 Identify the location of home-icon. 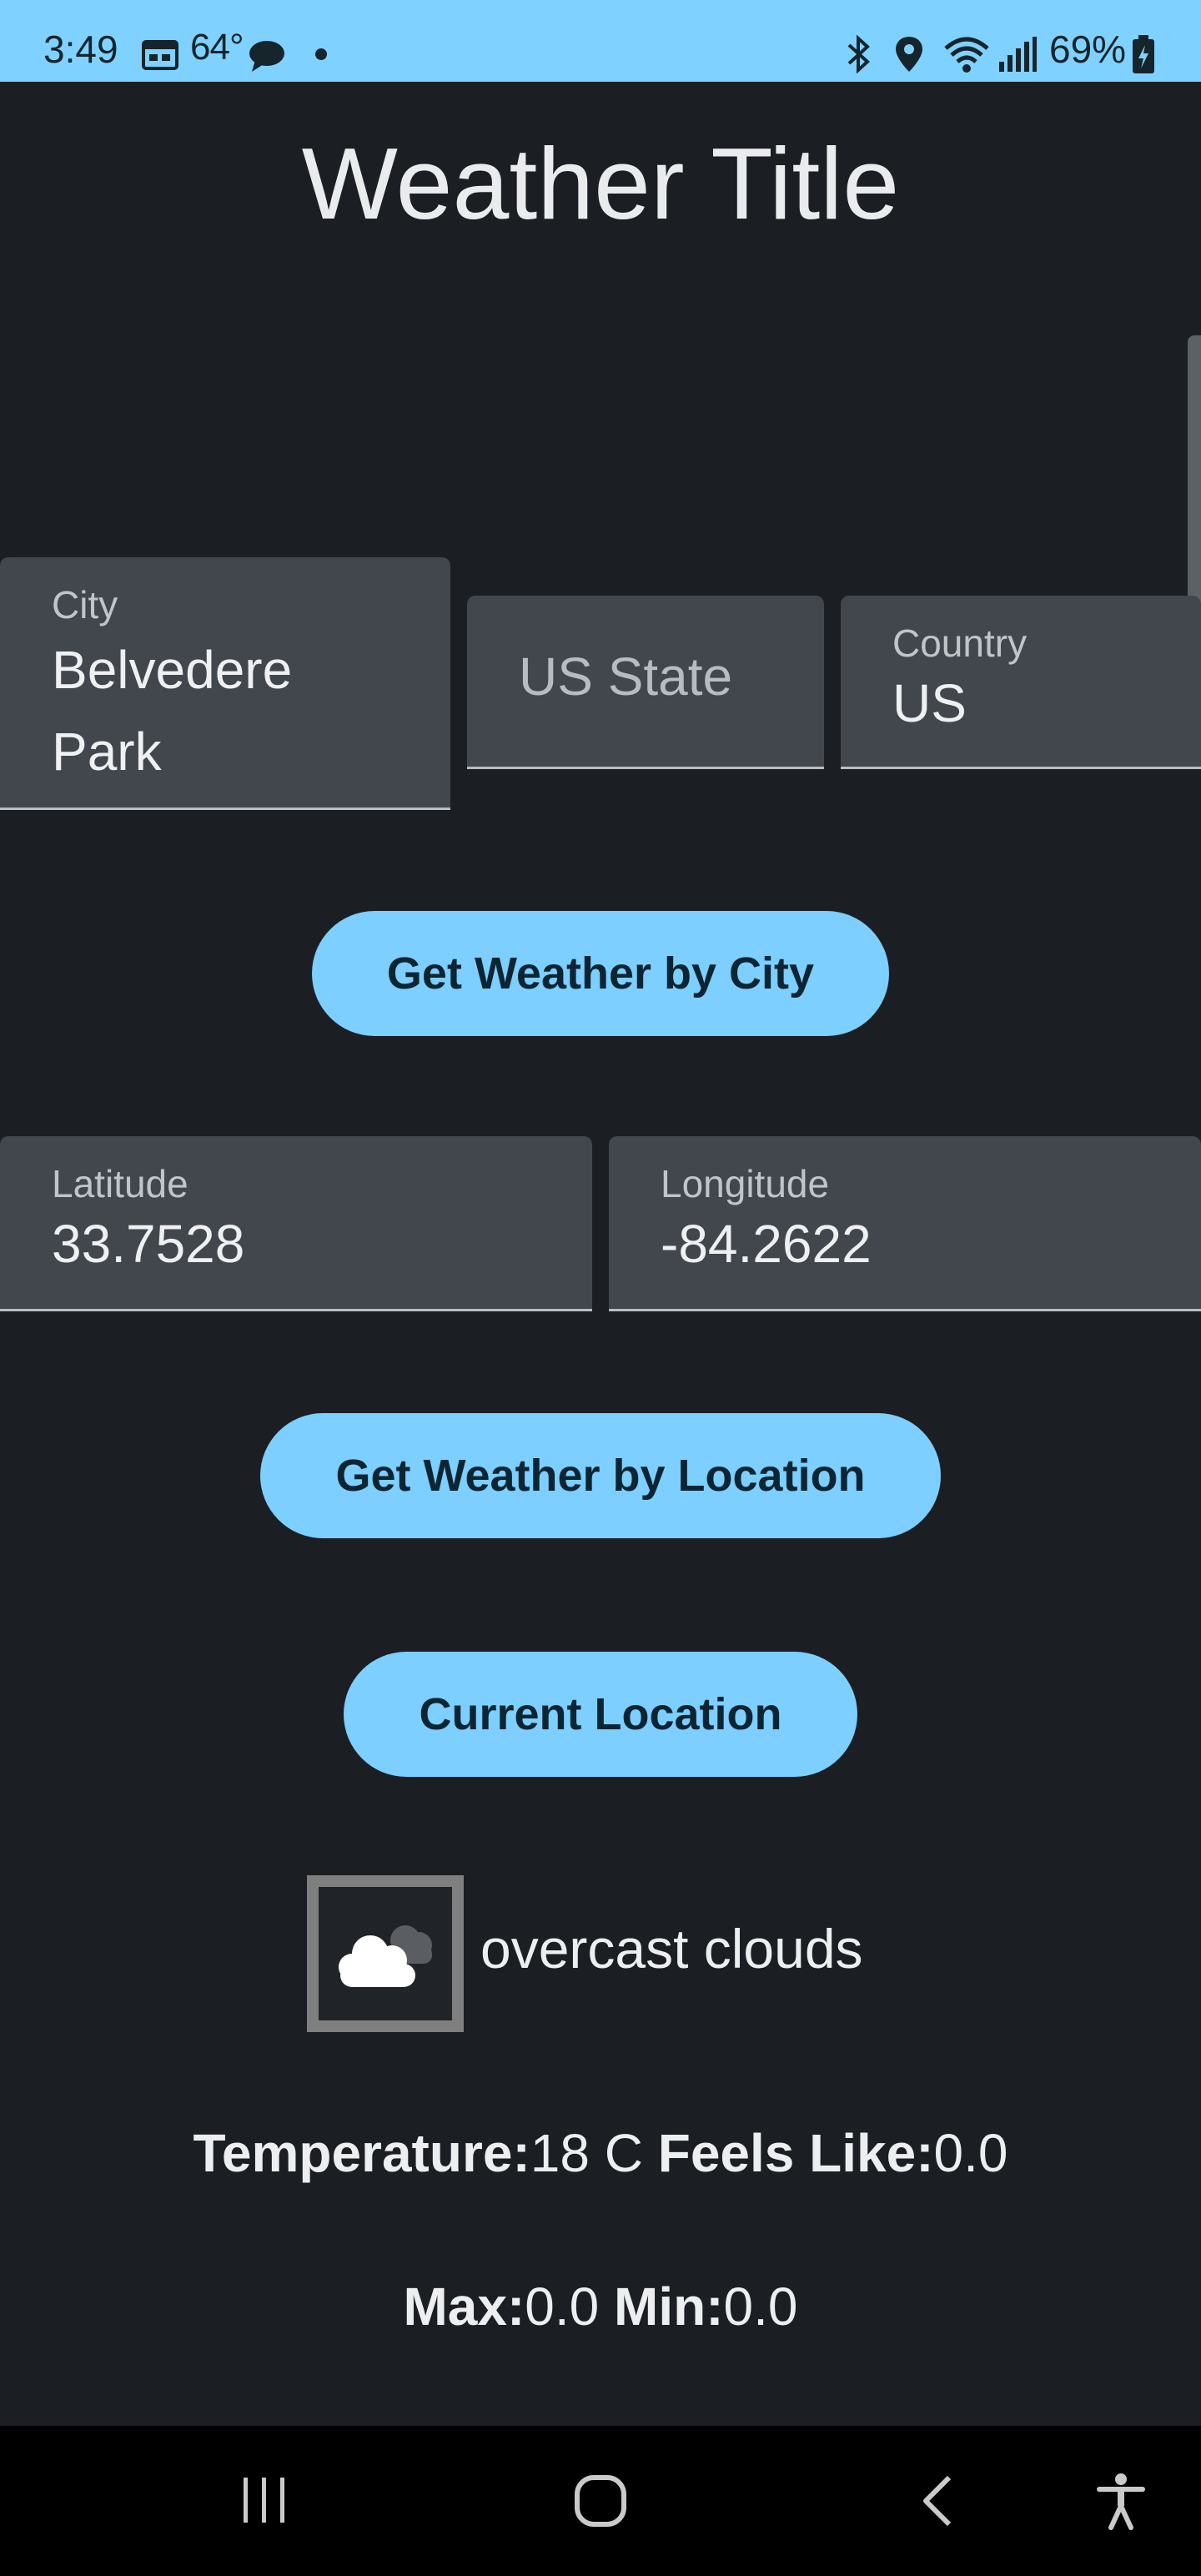
(601, 2503).